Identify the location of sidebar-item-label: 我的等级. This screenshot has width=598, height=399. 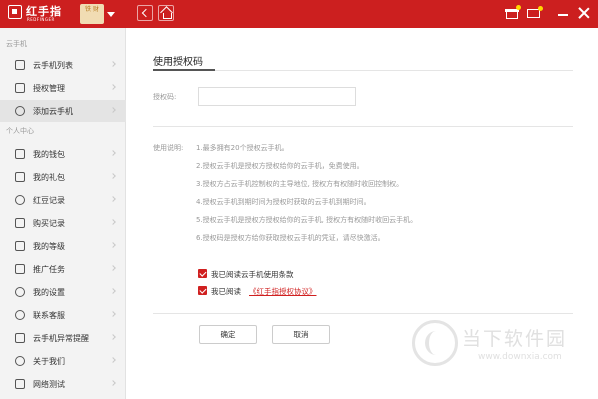
(49, 246).